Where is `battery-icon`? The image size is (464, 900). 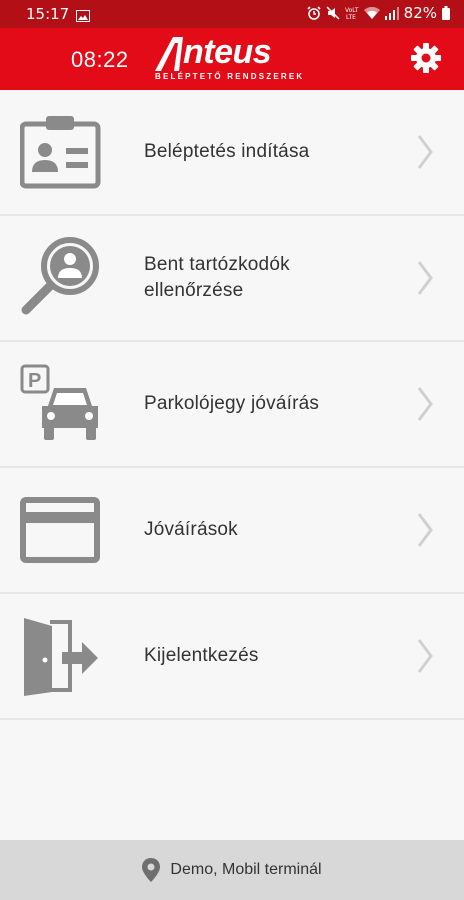 battery-icon is located at coordinates (446, 13).